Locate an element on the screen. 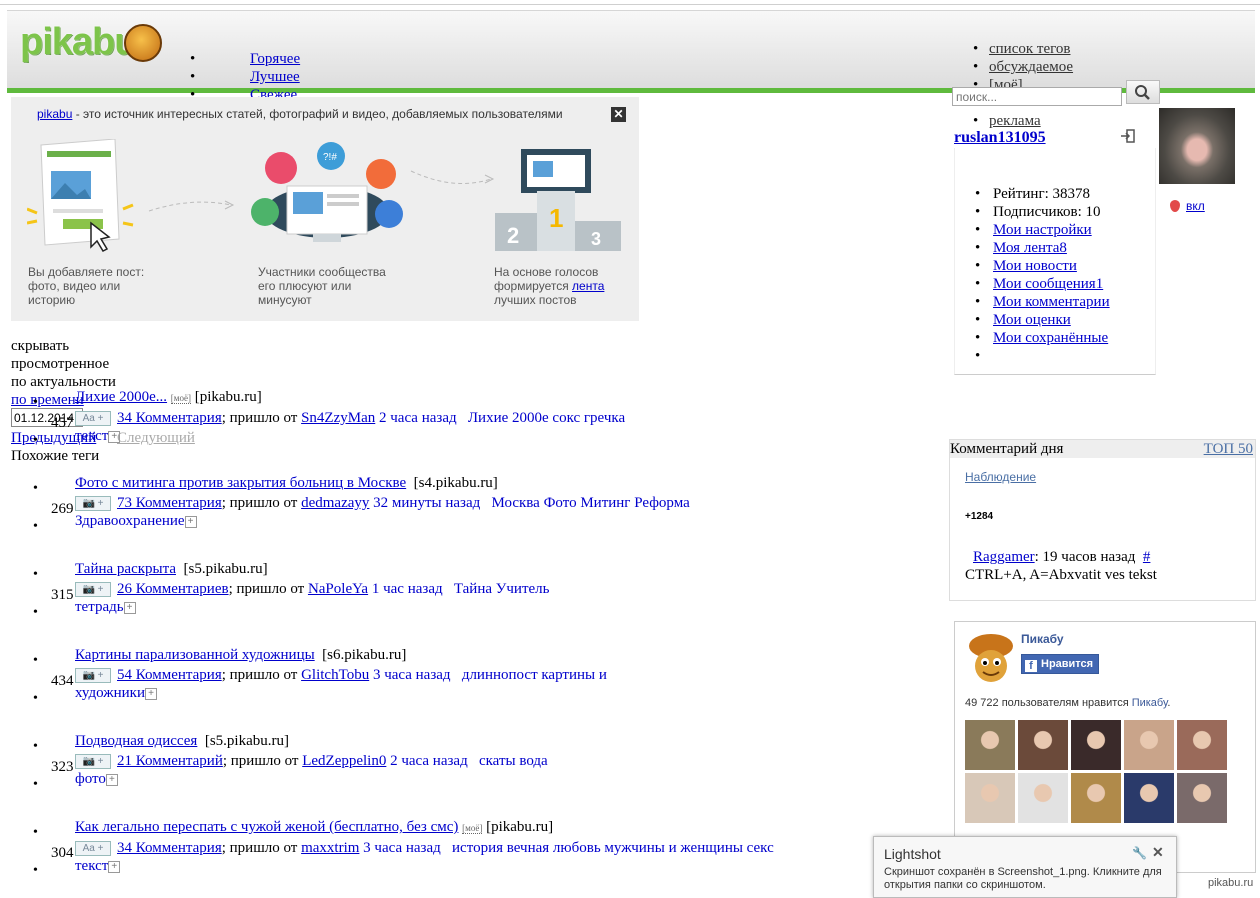 The image size is (1260, 898). nav-ads: реклама is located at coordinates (1015, 121).